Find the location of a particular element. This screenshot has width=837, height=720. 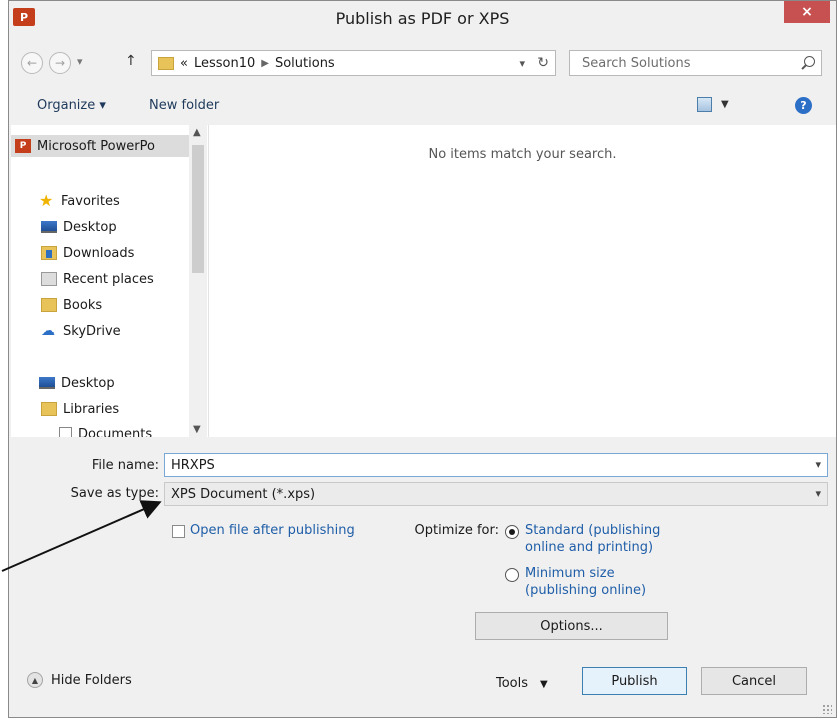

hide-folders-label: Hide Folders is located at coordinates (91, 680).